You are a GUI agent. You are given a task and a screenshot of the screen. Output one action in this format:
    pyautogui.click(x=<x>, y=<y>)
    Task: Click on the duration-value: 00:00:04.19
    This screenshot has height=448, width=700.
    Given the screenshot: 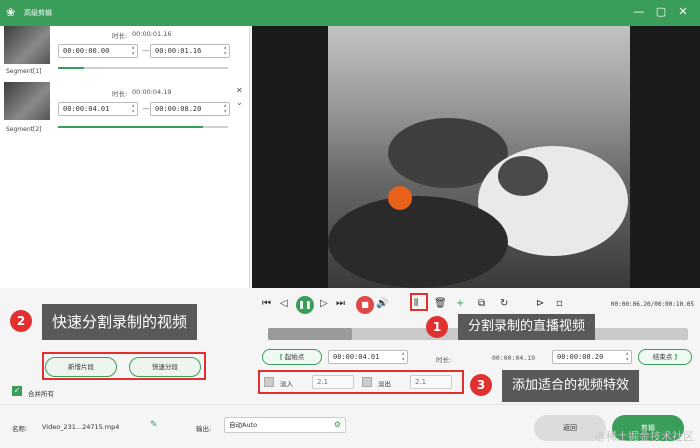 What is the action you would take?
    pyautogui.click(x=152, y=92)
    